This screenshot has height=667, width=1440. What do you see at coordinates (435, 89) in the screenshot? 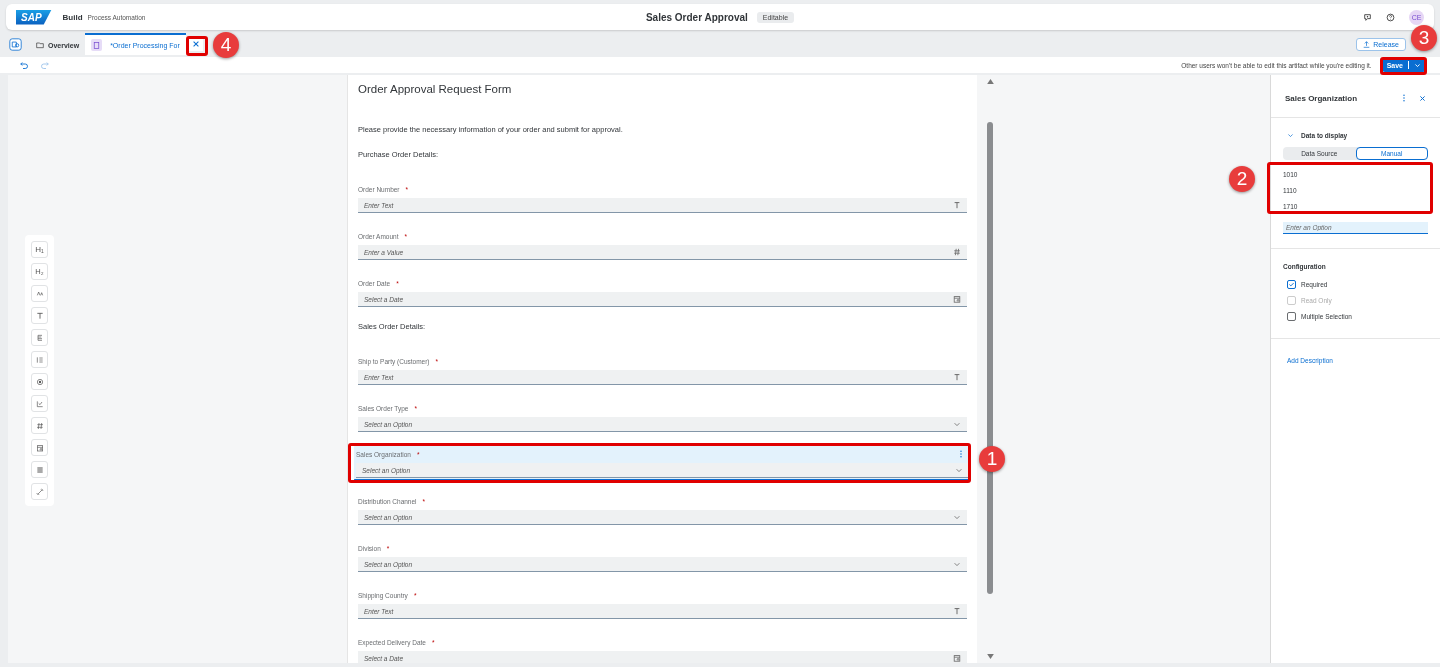
I see `form-title: Order Approval Request Form` at bounding box center [435, 89].